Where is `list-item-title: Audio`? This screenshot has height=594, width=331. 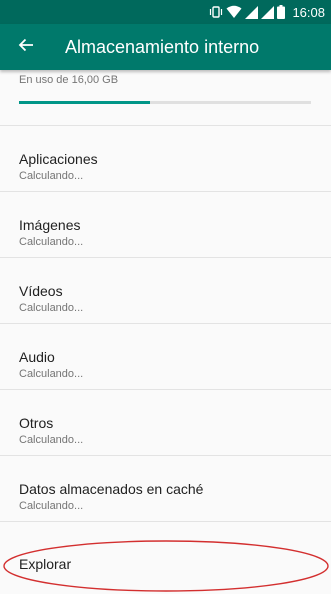 list-item-title: Audio is located at coordinates (37, 357).